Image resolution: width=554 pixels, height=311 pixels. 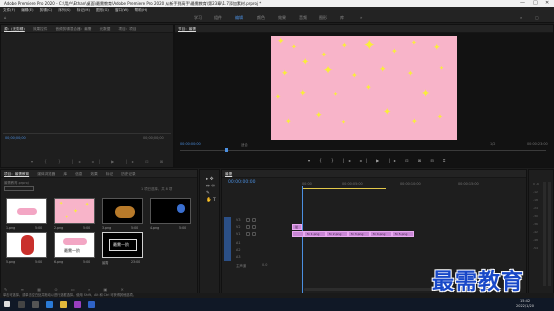 I want to click on media-thumbnail-selected: 最需一阶, so click(x=122, y=245).